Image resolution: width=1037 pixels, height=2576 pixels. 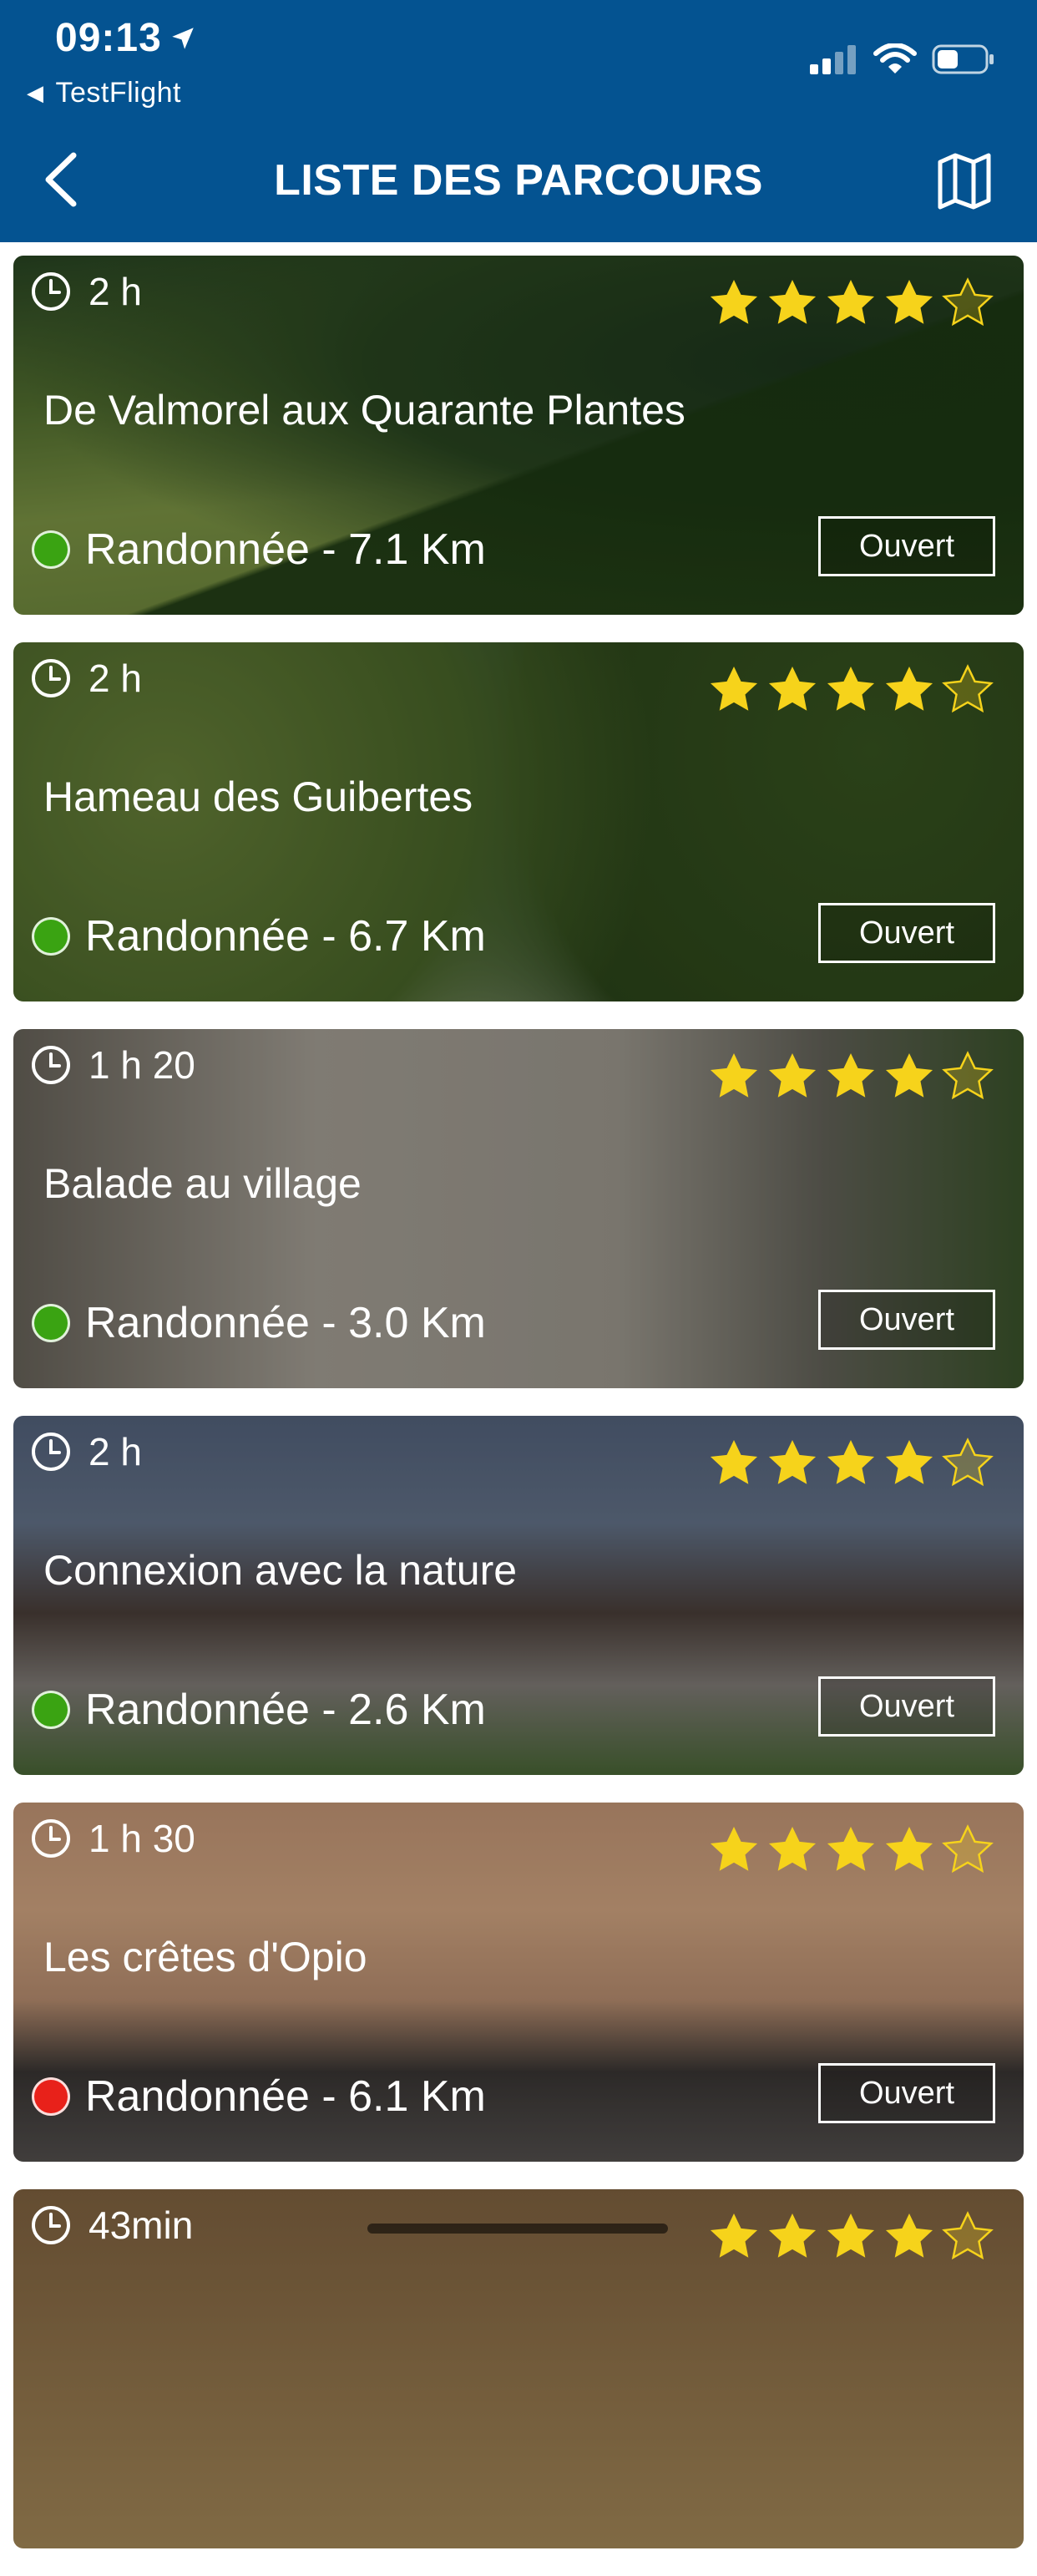 I want to click on clock-text: 09:13, so click(x=109, y=38).